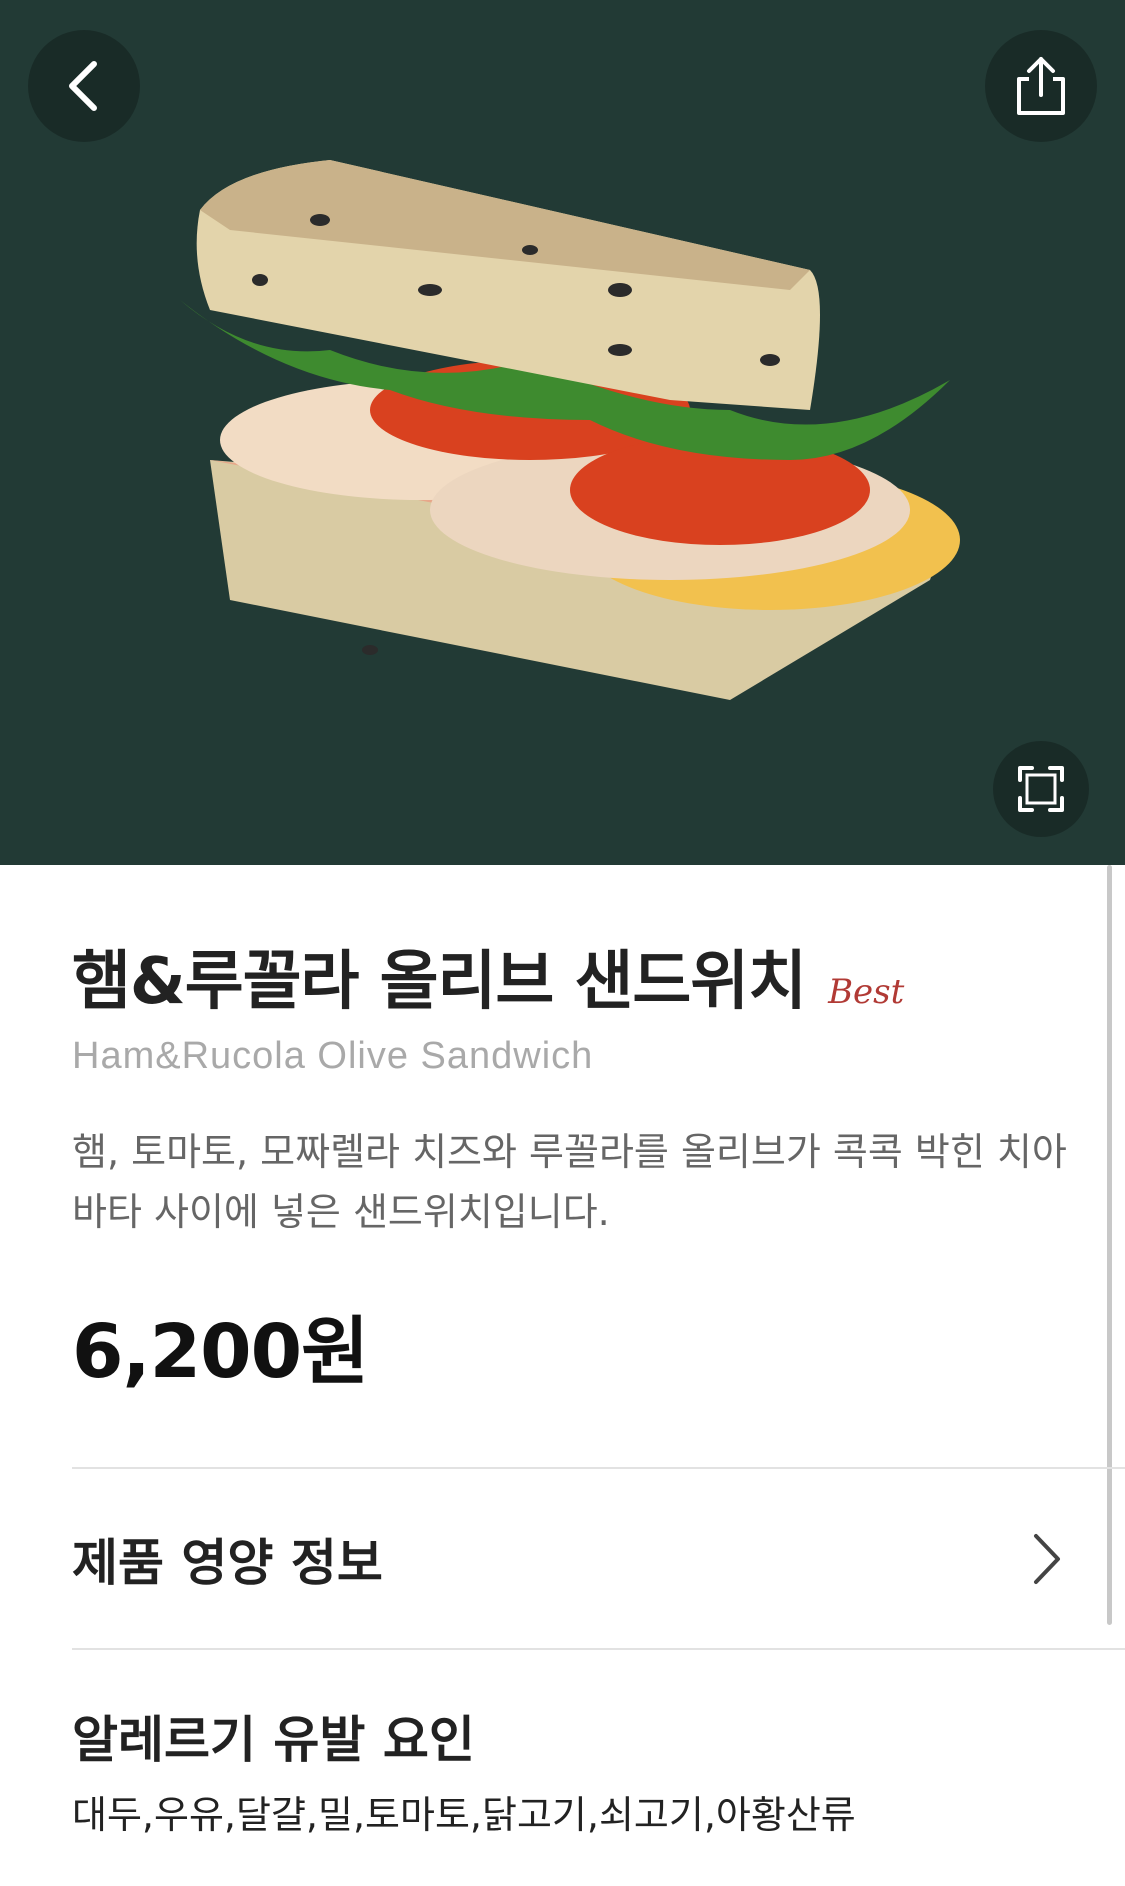 The height and width of the screenshot is (1886, 1125). I want to click on share-button, so click(1041, 86).